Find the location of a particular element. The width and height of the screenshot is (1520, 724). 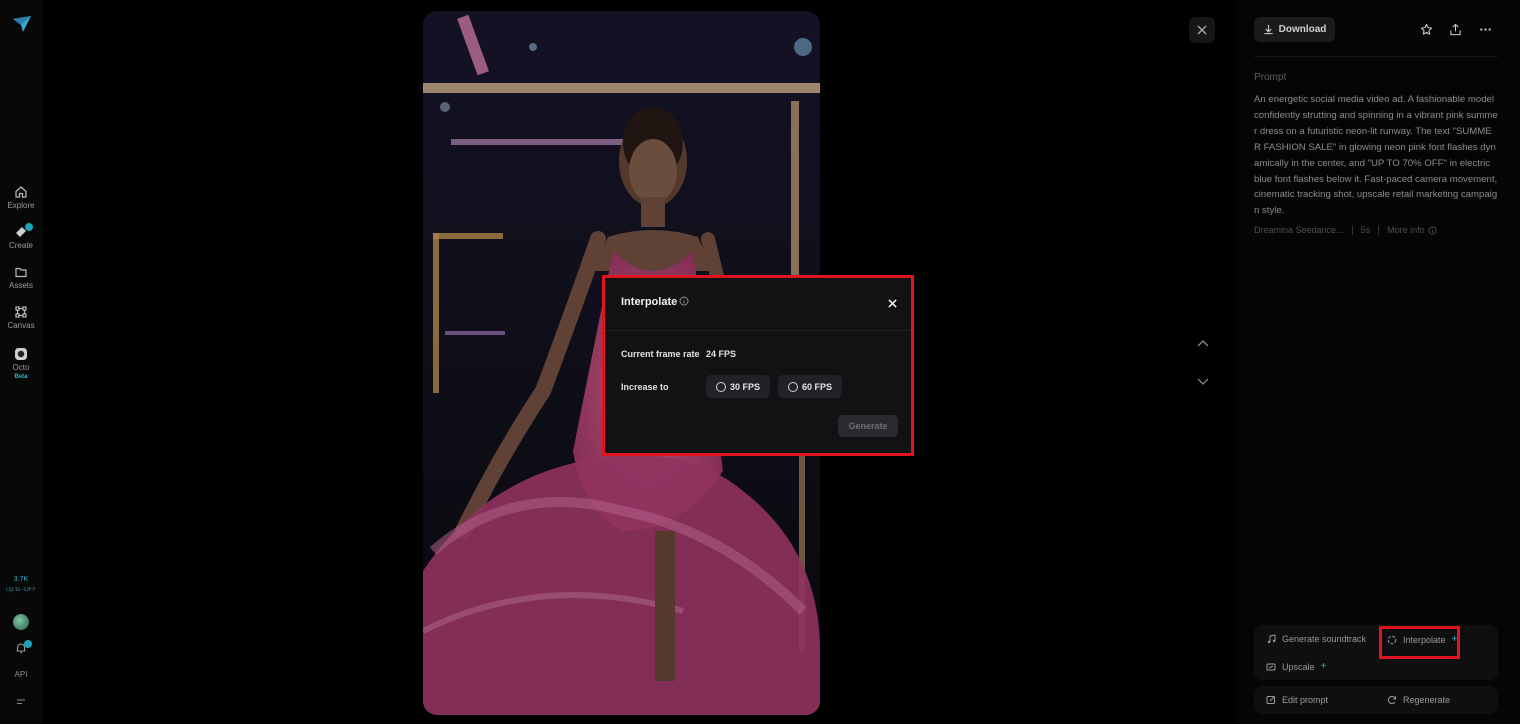

nav-explore: Explore is located at coordinates (21, 197).